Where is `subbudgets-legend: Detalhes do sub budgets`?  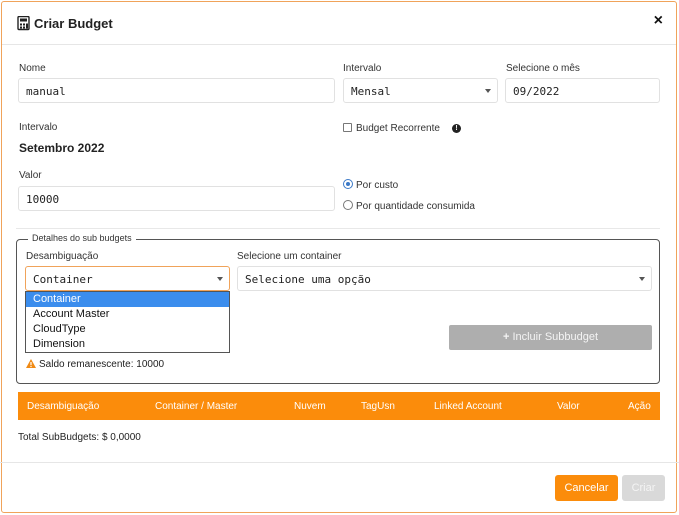 subbudgets-legend: Detalhes do sub budgets is located at coordinates (82, 238).